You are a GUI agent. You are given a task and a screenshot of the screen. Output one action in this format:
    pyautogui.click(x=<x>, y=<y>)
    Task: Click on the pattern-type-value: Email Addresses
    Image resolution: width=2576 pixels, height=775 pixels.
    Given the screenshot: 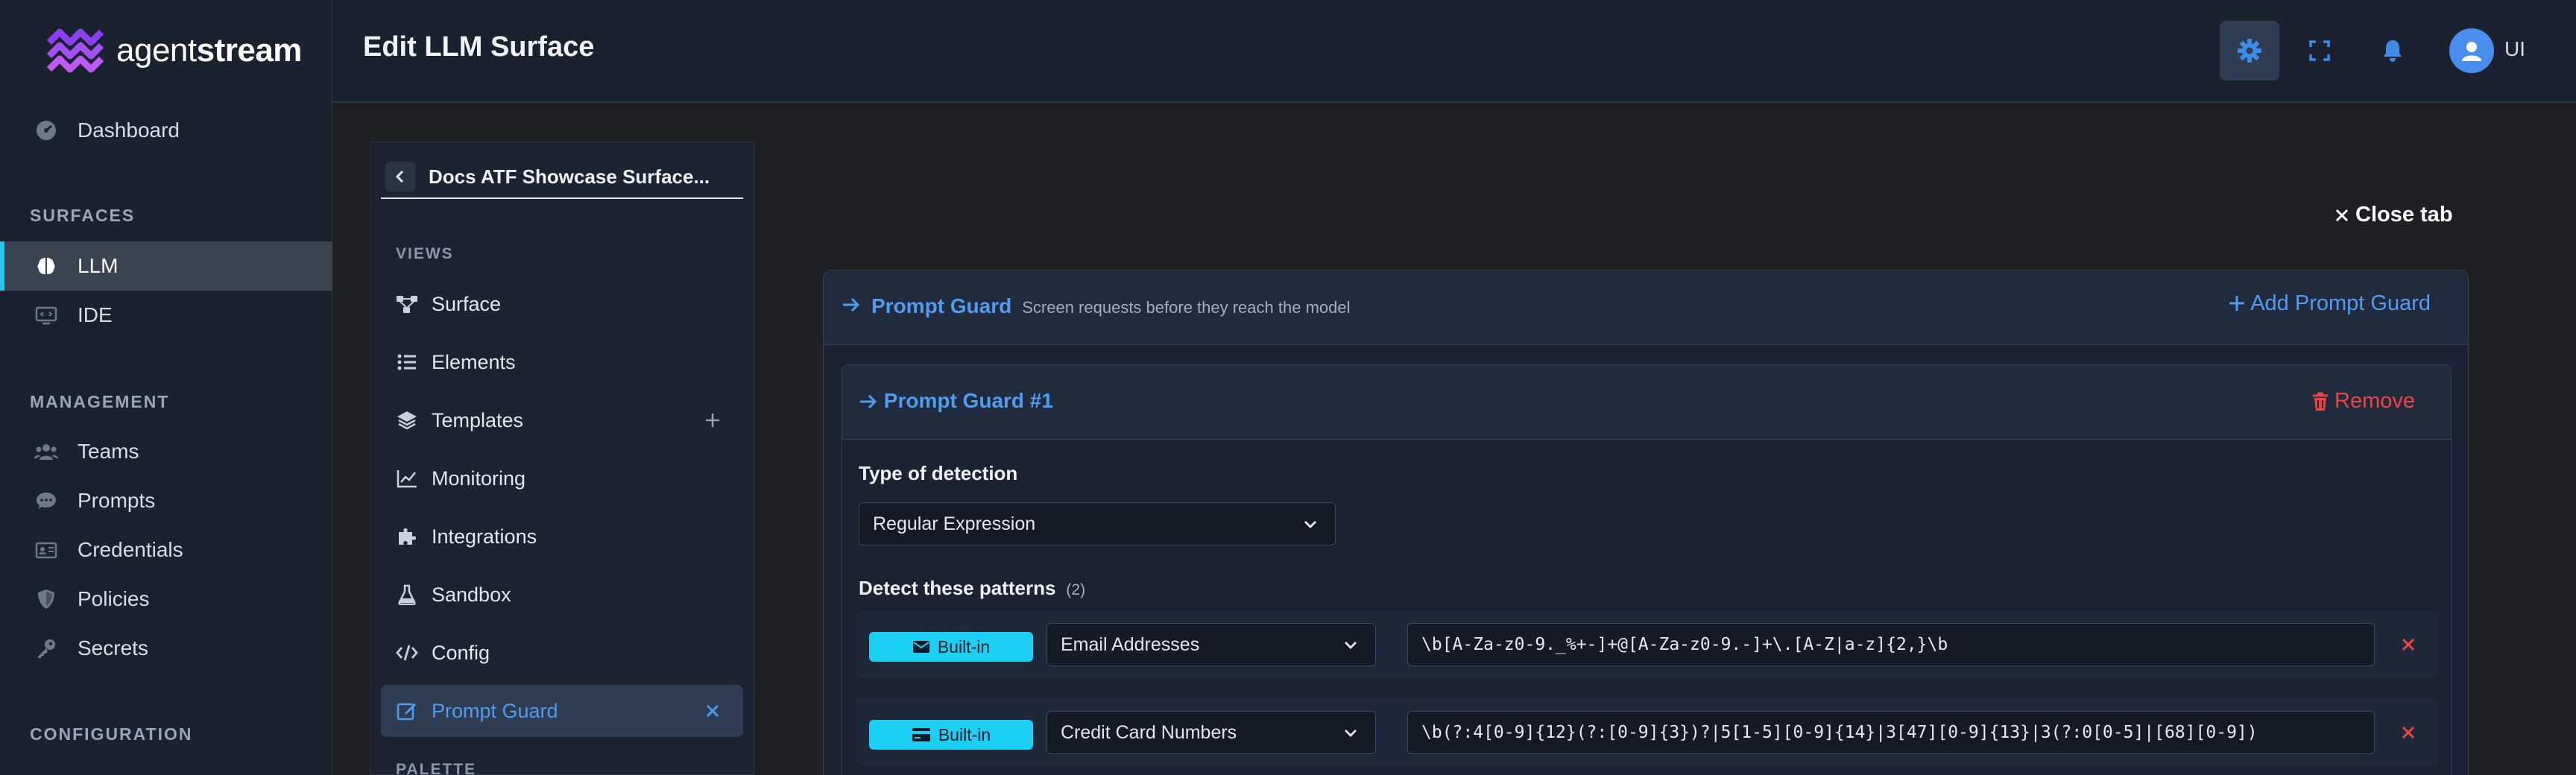 What is the action you would take?
    pyautogui.click(x=1130, y=644)
    